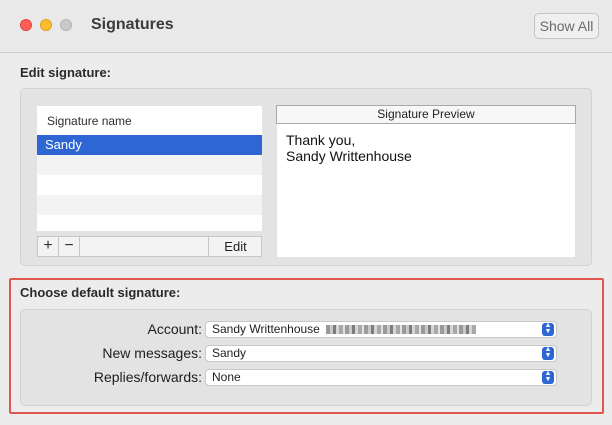 The height and width of the screenshot is (425, 612). I want to click on account-label: Account:, so click(174, 329).